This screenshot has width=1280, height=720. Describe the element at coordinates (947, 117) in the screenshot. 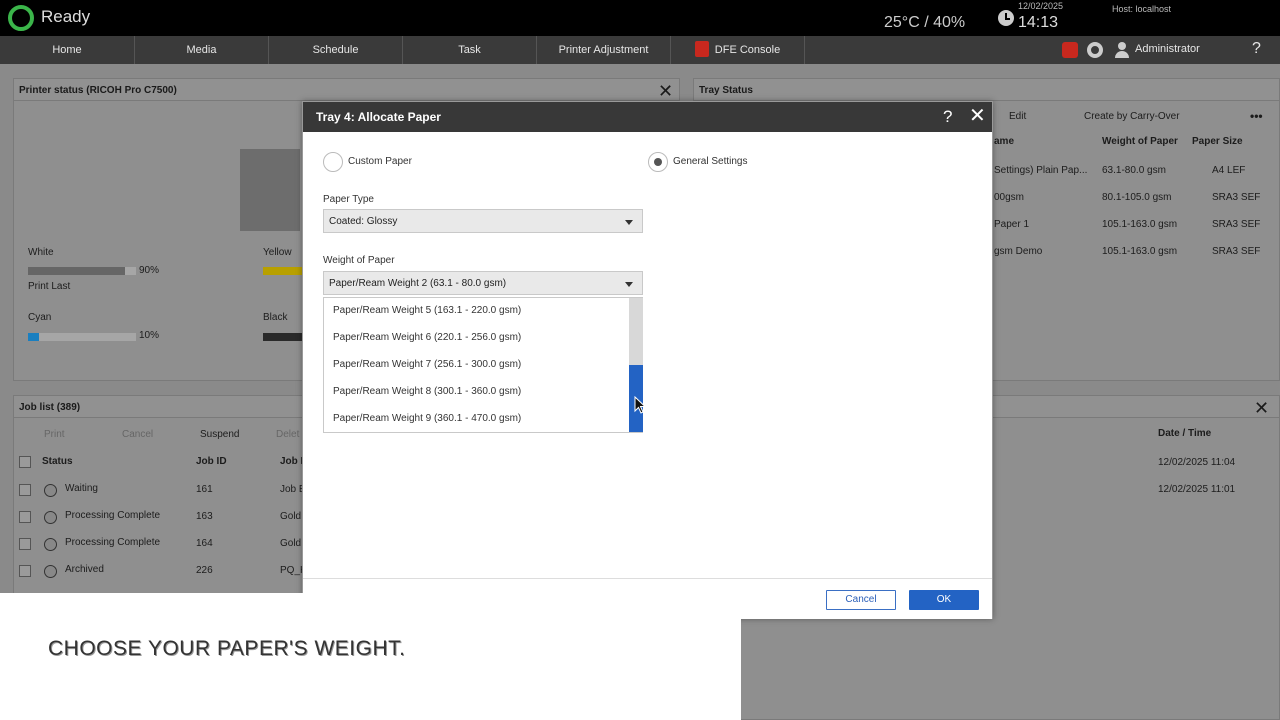

I see `dialog-help-icon: ?` at that location.